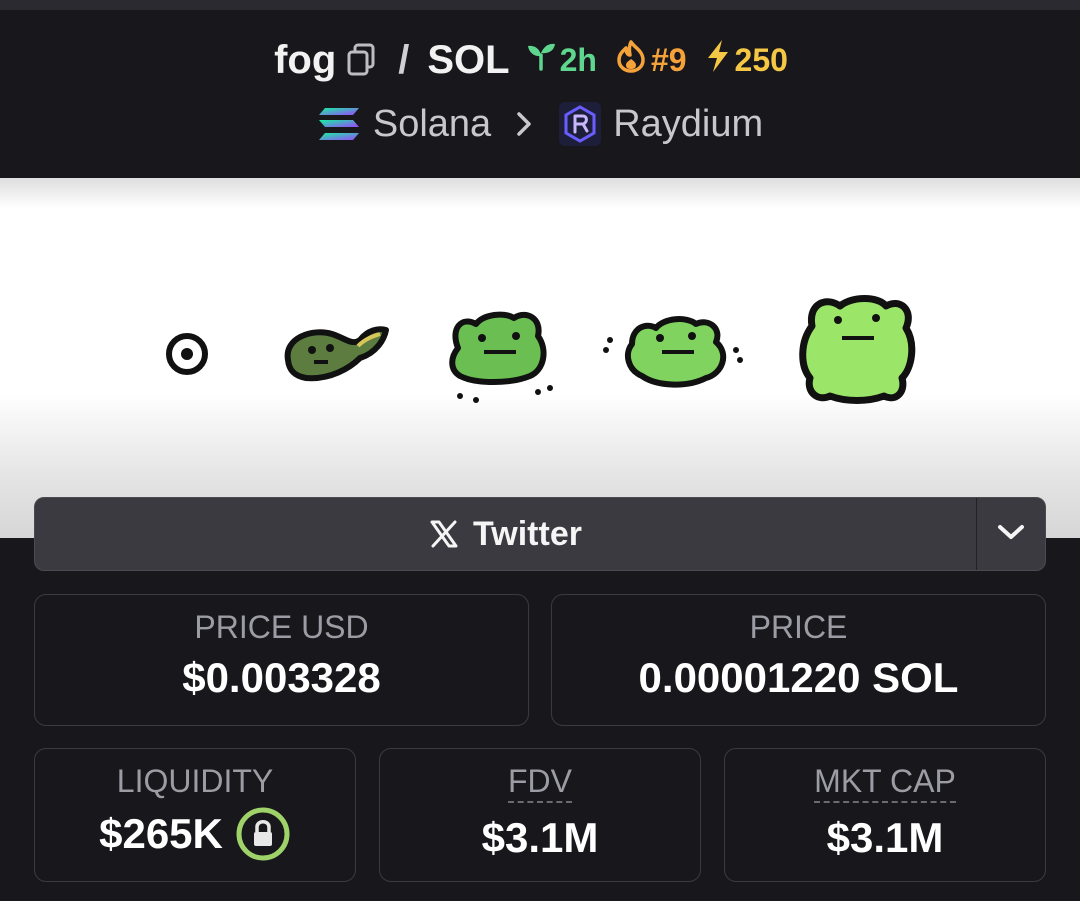  I want to click on links-dropdown-button, so click(1010, 534).